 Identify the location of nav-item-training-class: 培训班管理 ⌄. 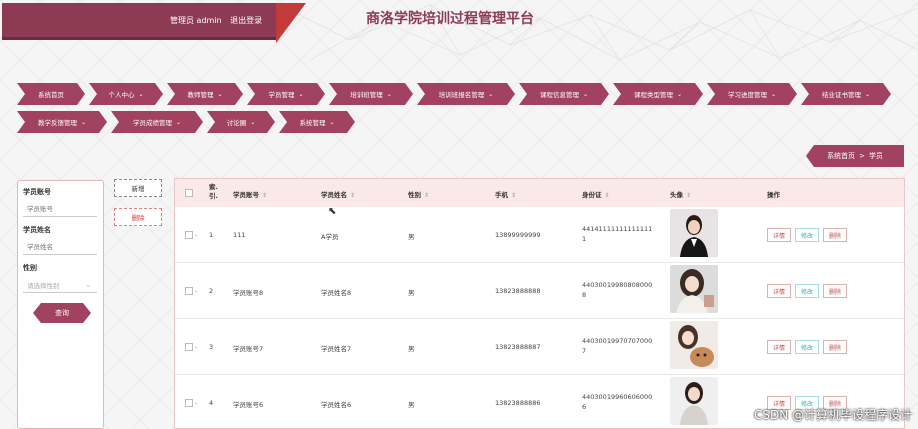
(371, 94).